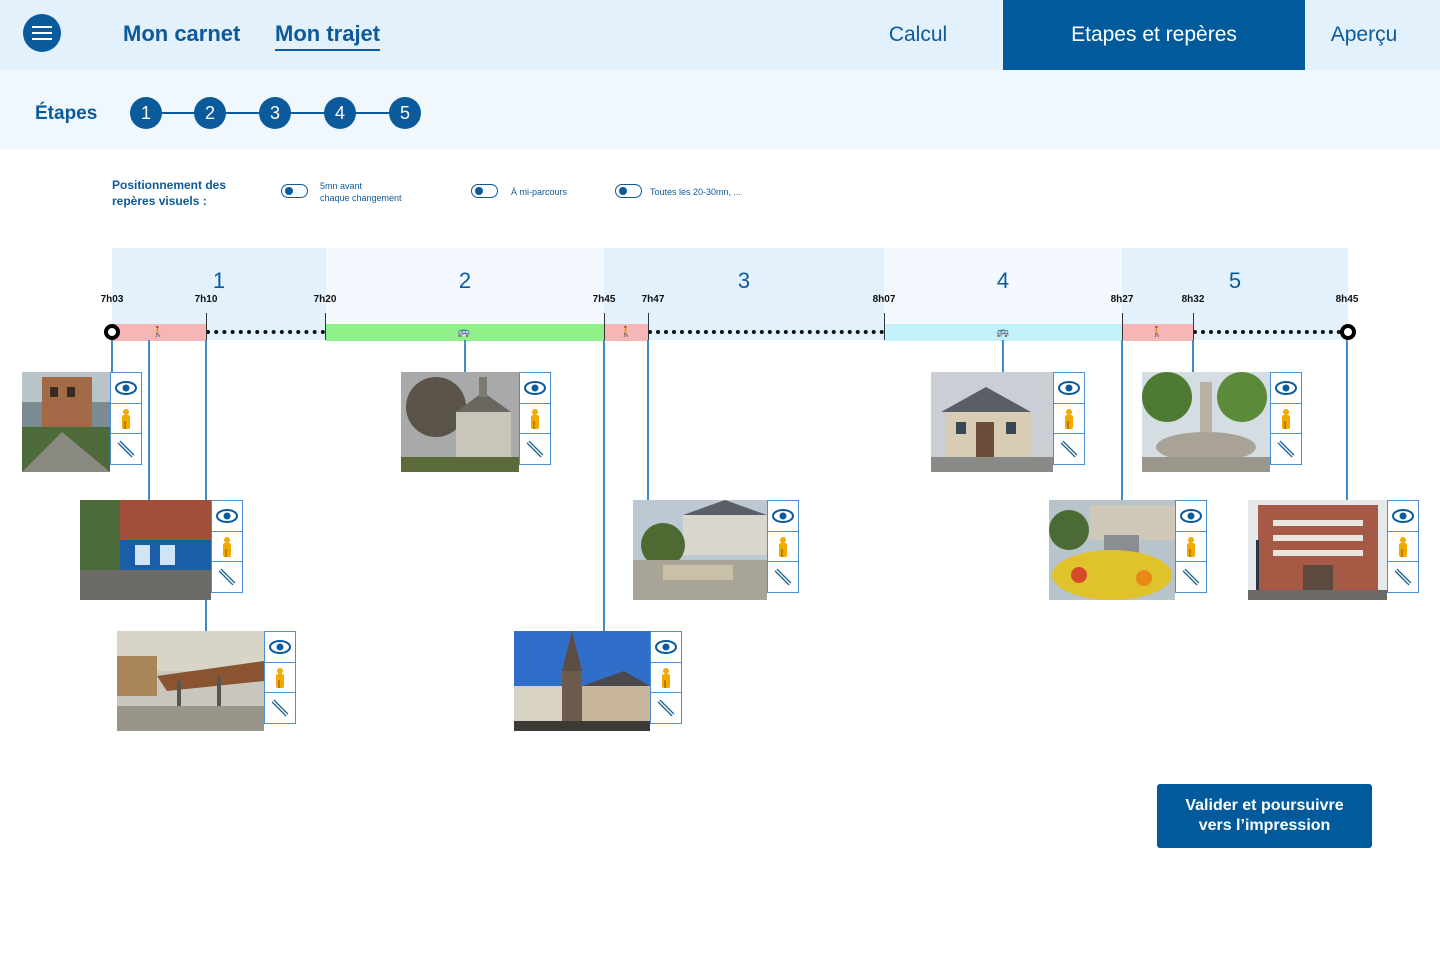  Describe the element at coordinates (1347, 299) in the screenshot. I see `time-label: 8h45` at that location.